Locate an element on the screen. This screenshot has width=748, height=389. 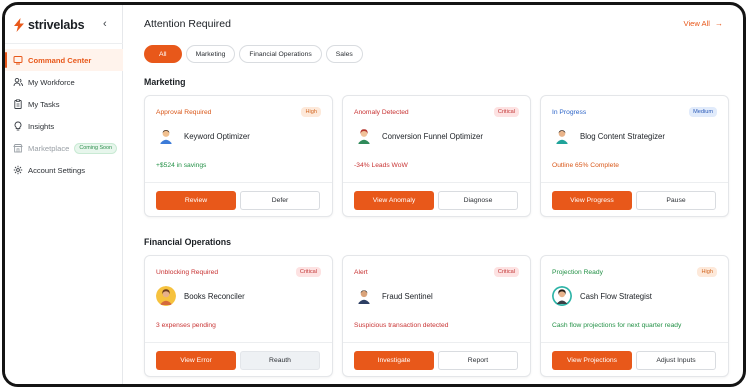
card-status: Anomaly Detected is located at coordinates (381, 112).